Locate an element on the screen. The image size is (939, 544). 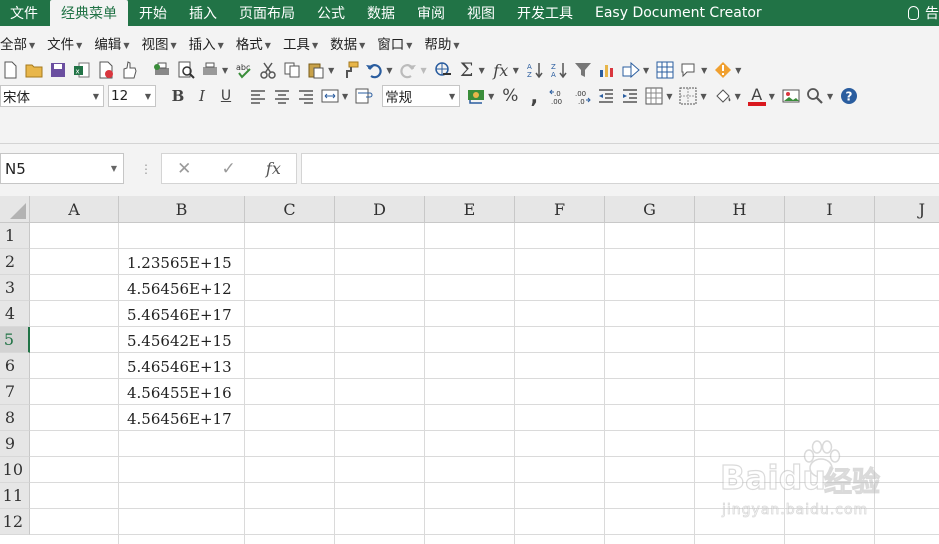
tab-page-layout: 页面布局 is located at coordinates (267, 13).